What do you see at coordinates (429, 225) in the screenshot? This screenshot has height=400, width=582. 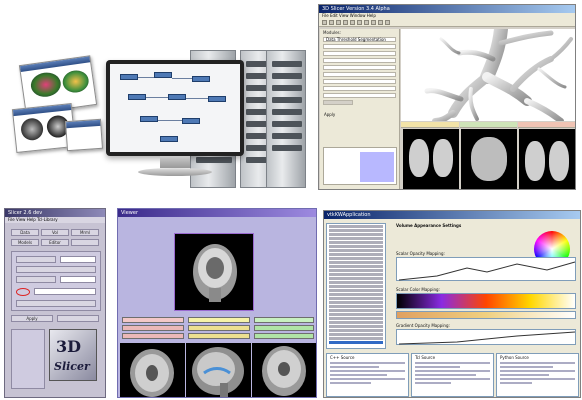 I see `section-title: Volume Appearance Settings` at bounding box center [429, 225].